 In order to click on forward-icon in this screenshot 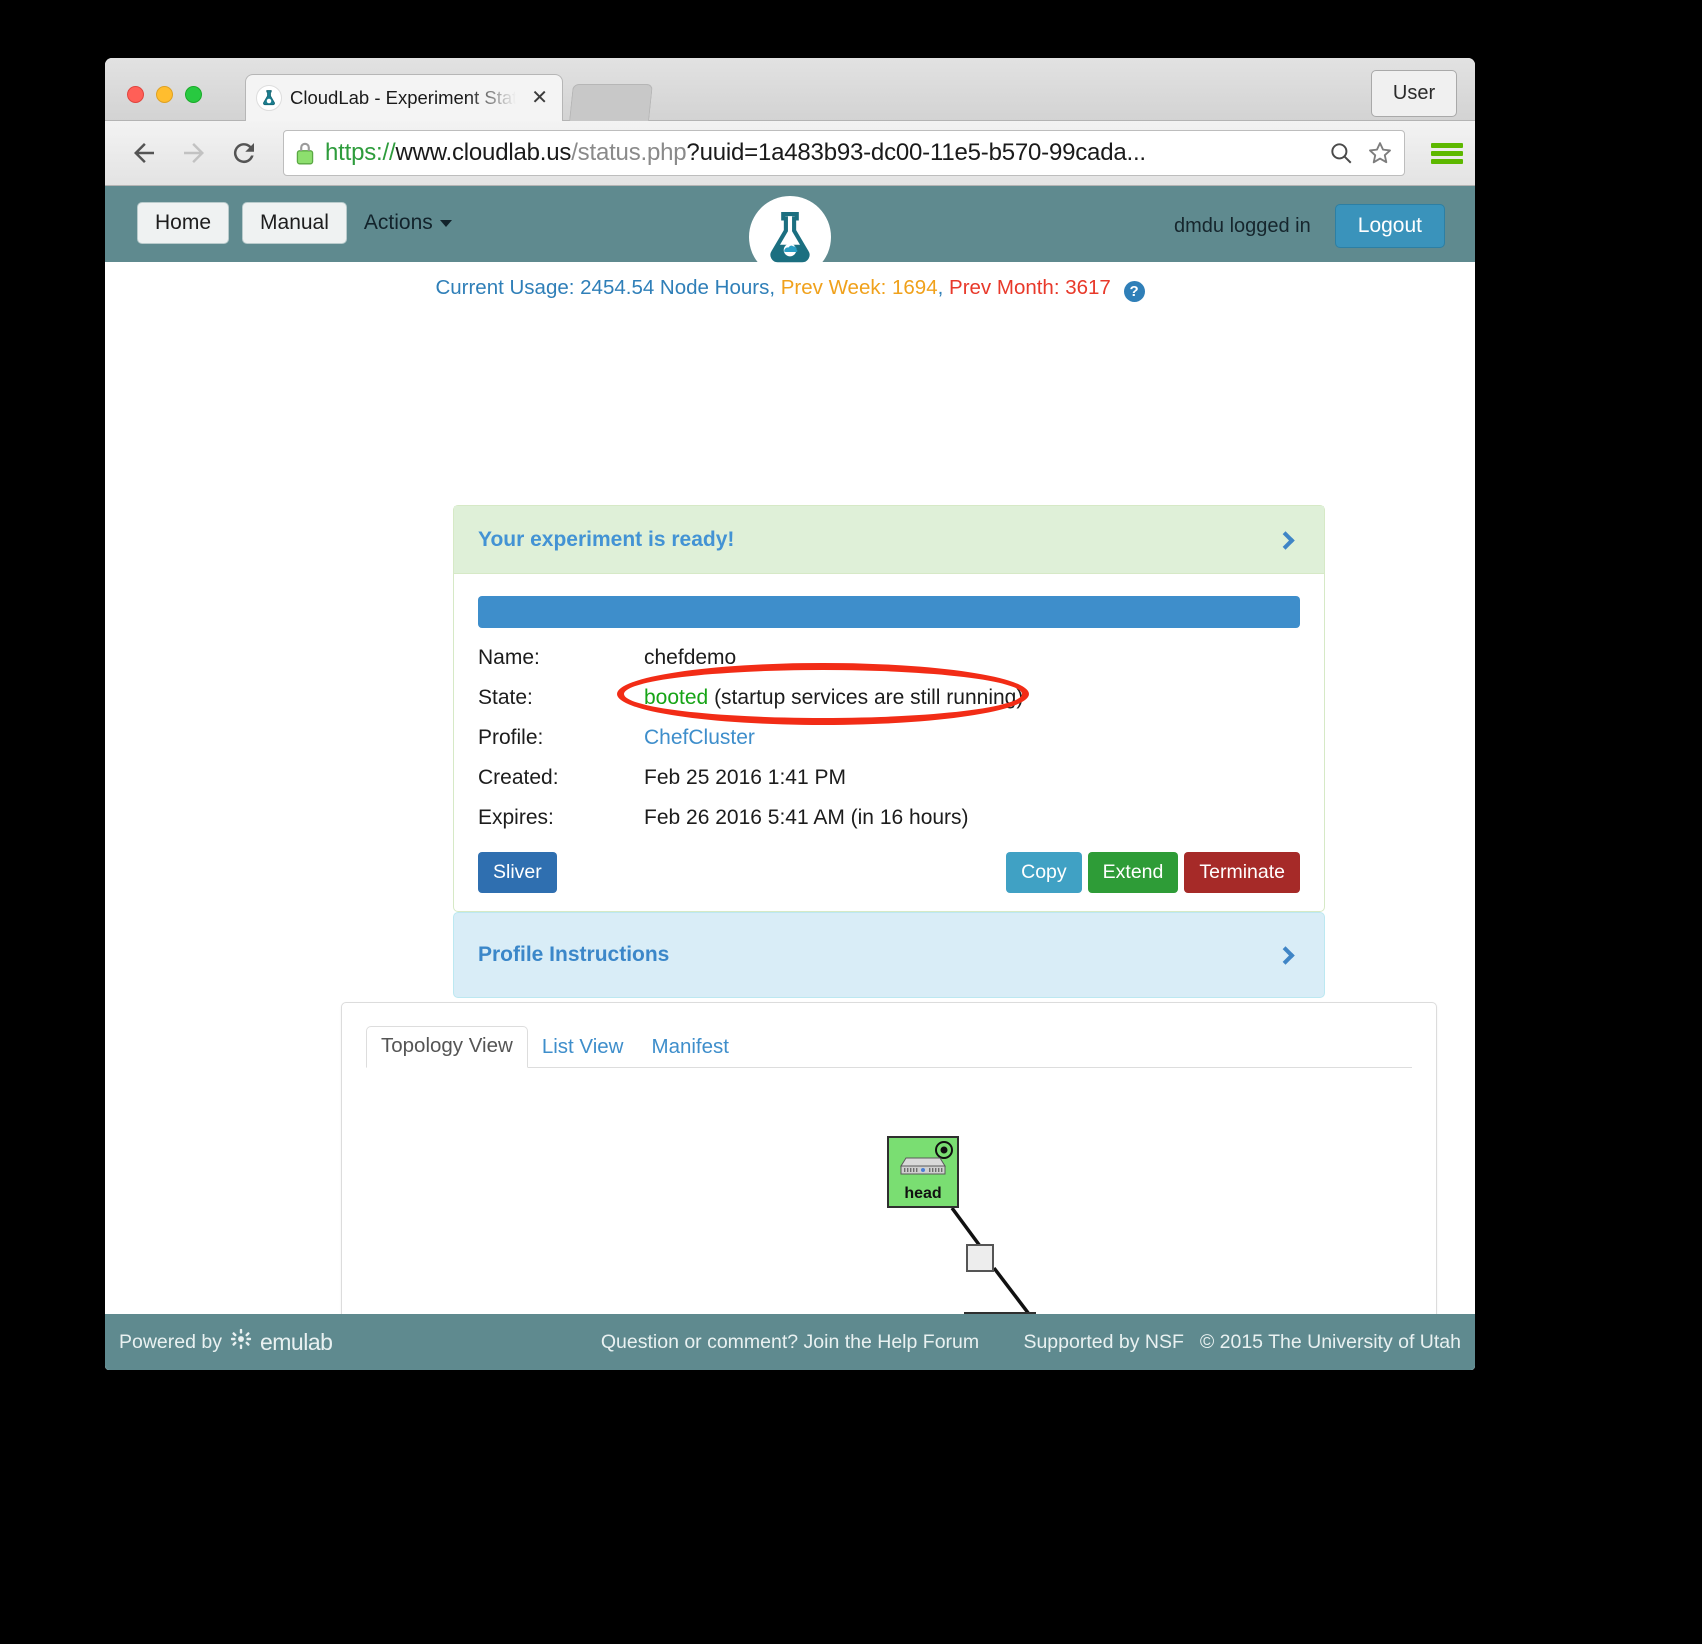, I will do `click(194, 153)`.